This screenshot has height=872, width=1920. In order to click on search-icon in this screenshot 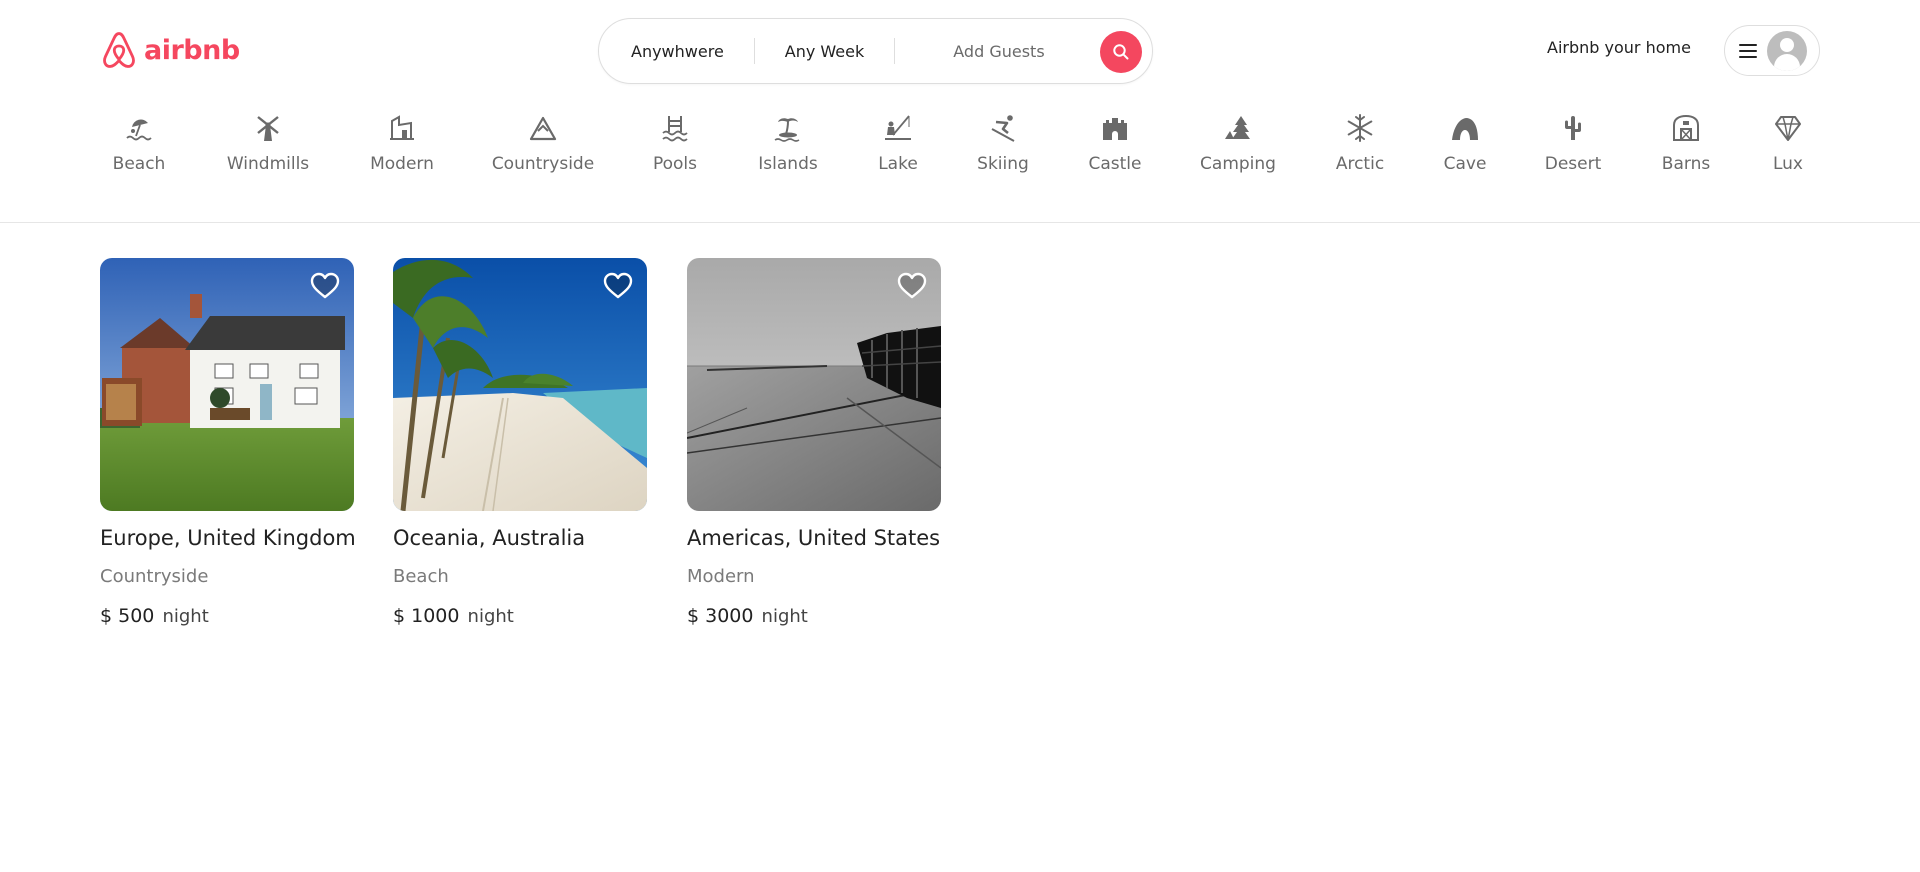, I will do `click(1121, 52)`.